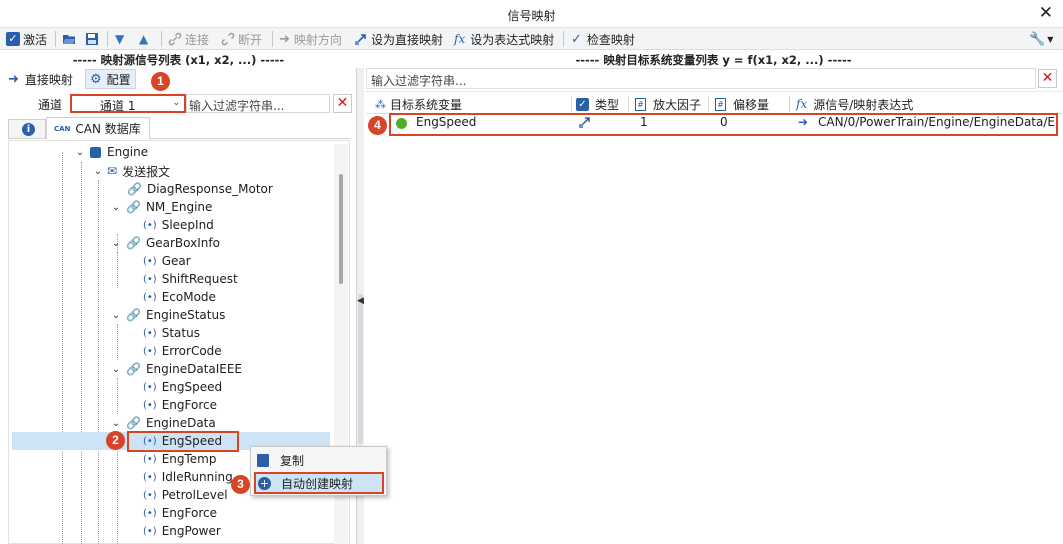 This screenshot has height=544, width=1063. Describe the element at coordinates (640, 104) in the screenshot. I see `number-icon: #` at that location.